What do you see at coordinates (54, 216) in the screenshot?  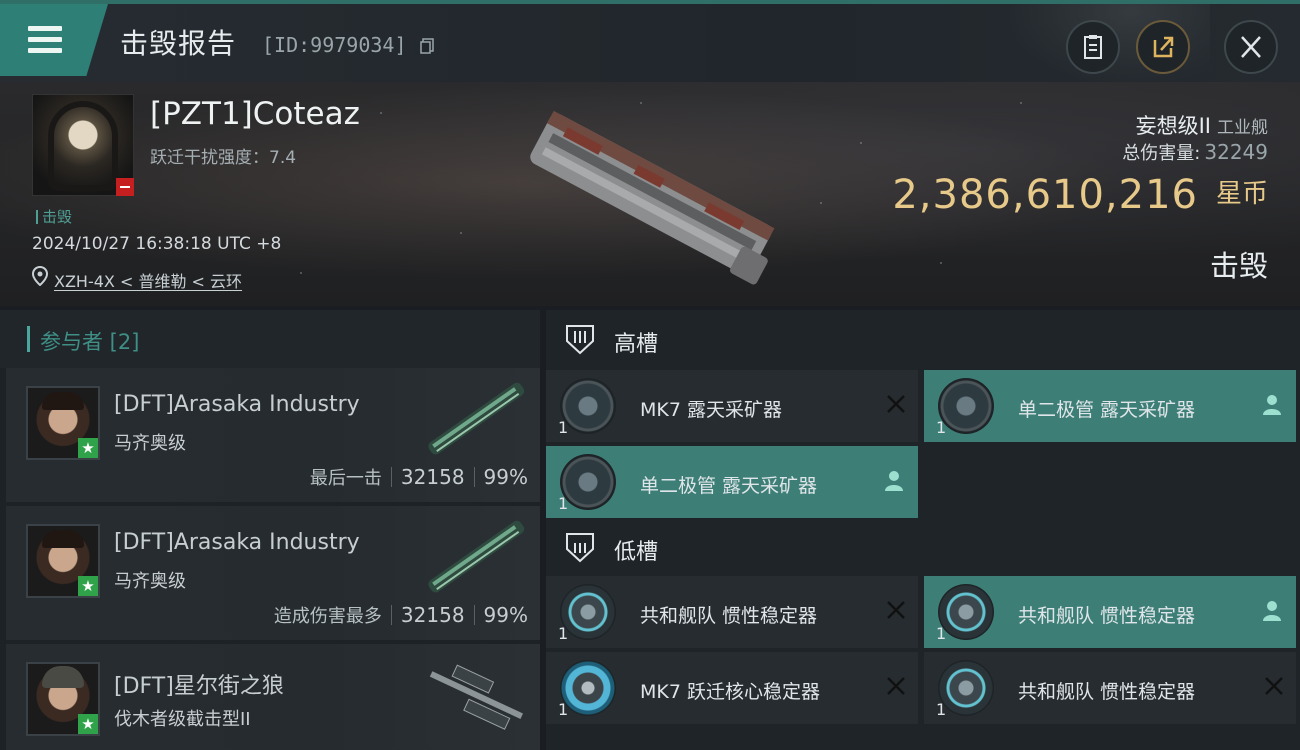 I see `kill-tag: 击毁` at bounding box center [54, 216].